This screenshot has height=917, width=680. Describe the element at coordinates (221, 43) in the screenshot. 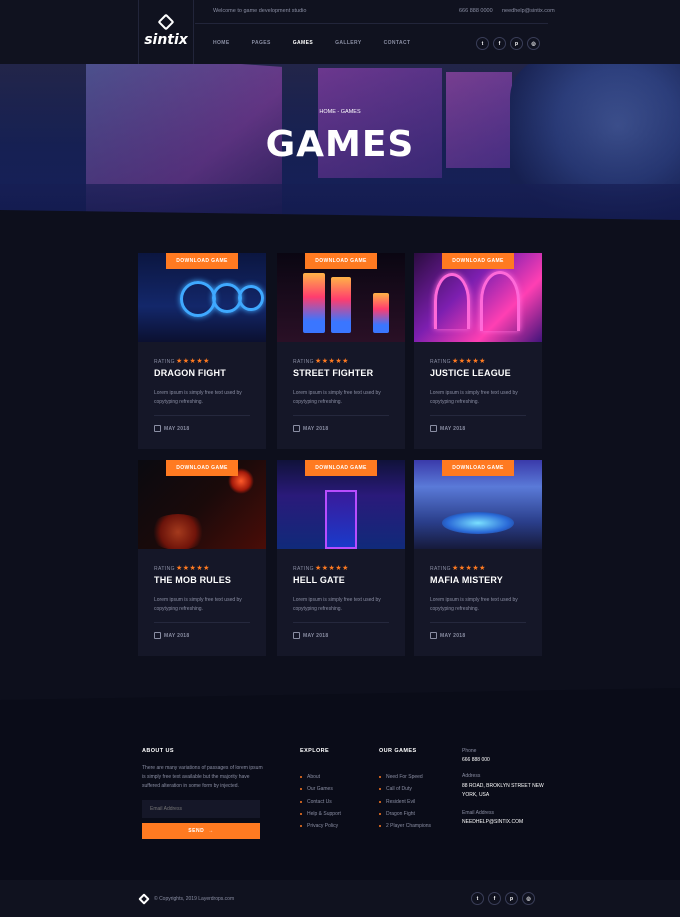

I see `nav-home: HOME` at that location.